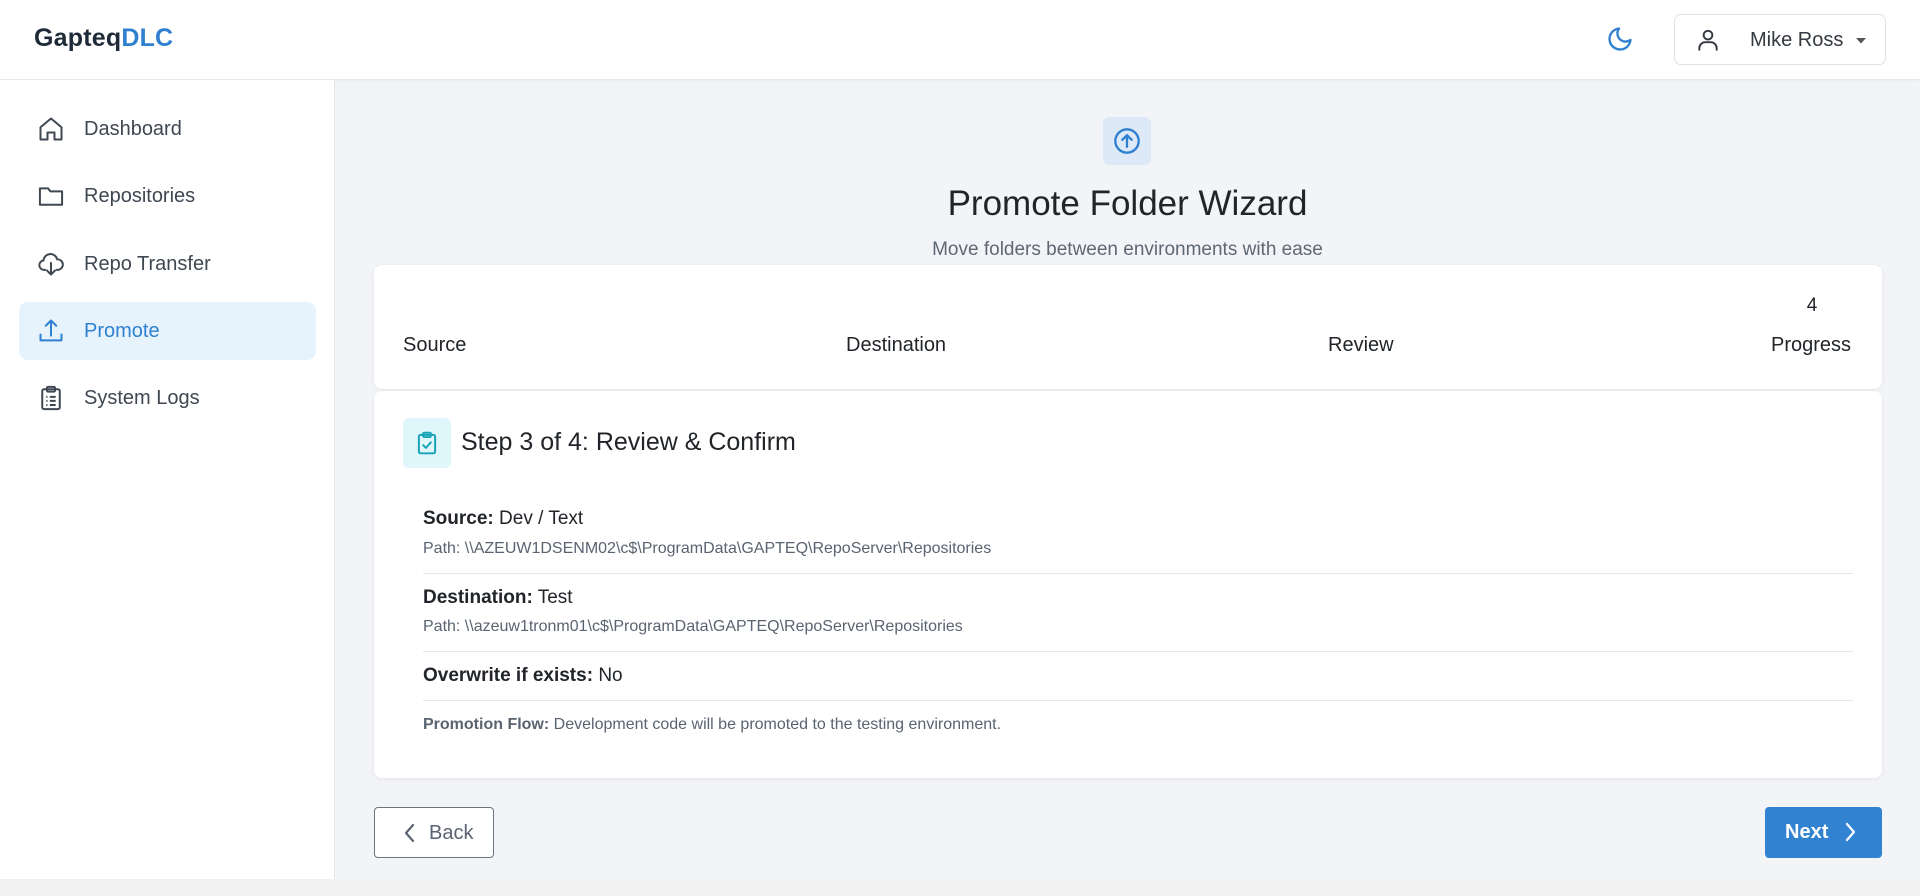 This screenshot has height=896, width=1920. Describe the element at coordinates (409, 833) in the screenshot. I see `chevron-left-icon` at that location.